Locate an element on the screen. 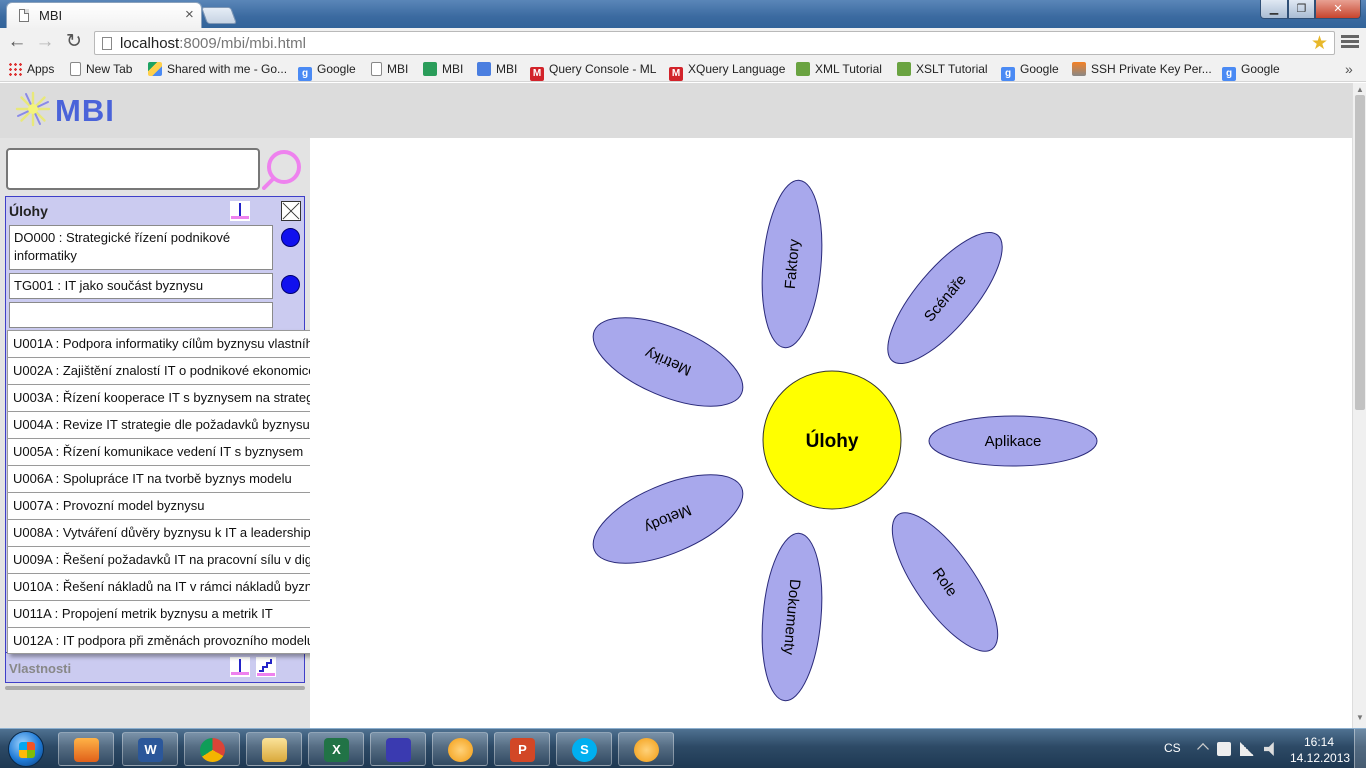 The width and height of the screenshot is (1366, 768). excel-icon: X is located at coordinates (336, 750).